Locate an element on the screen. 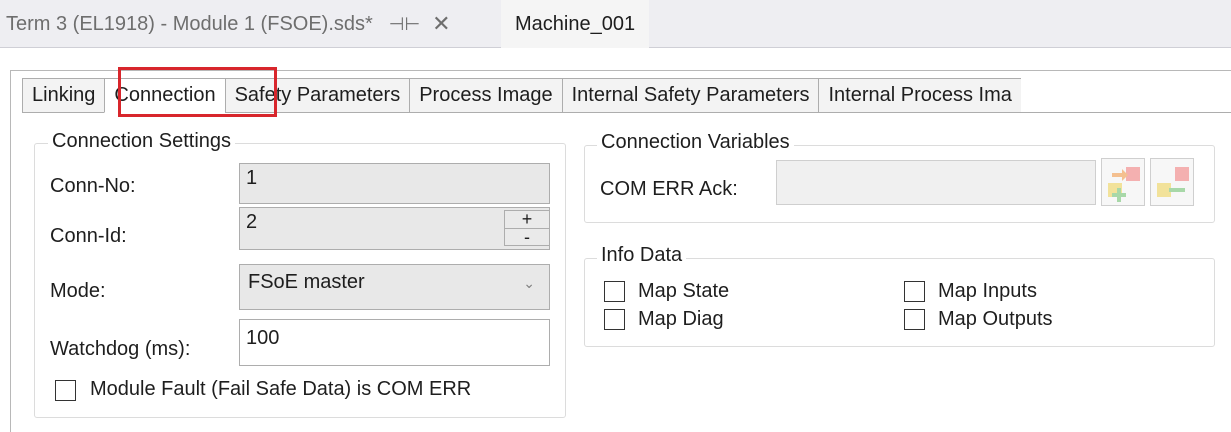  map-diag-label: Map Diag is located at coordinates (681, 319).